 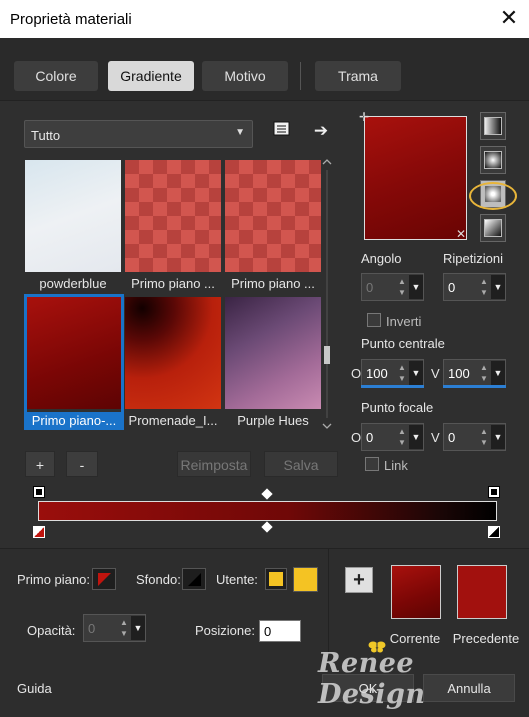 What do you see at coordinates (138, 134) in the screenshot?
I see `library-filter-select: Tutto ▼` at bounding box center [138, 134].